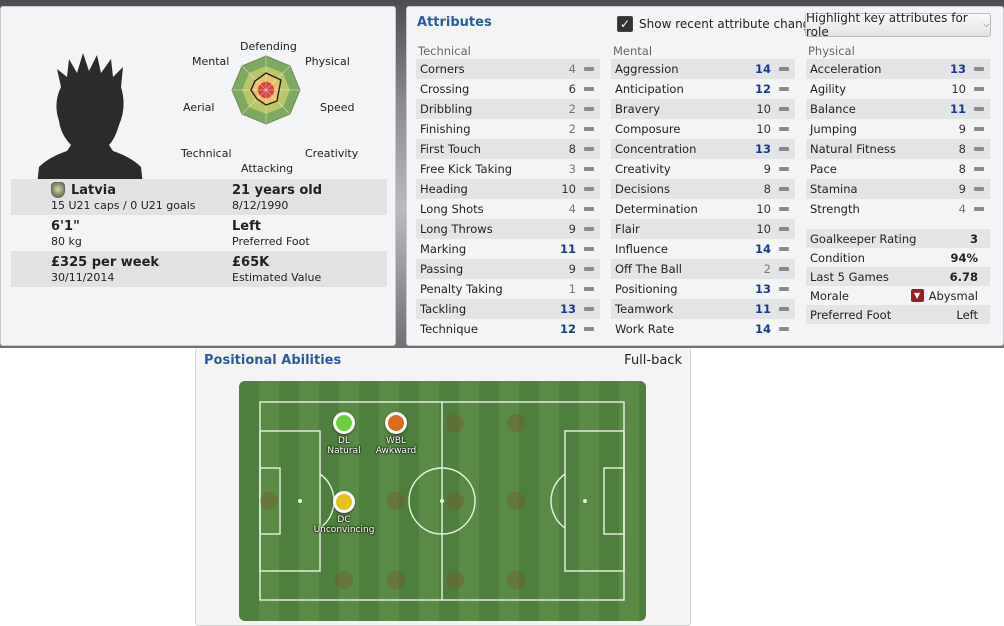 The image size is (1004, 626). What do you see at coordinates (731, 24) in the screenshot?
I see `show-recent-changes-label: Show recent attribute changes` at bounding box center [731, 24].